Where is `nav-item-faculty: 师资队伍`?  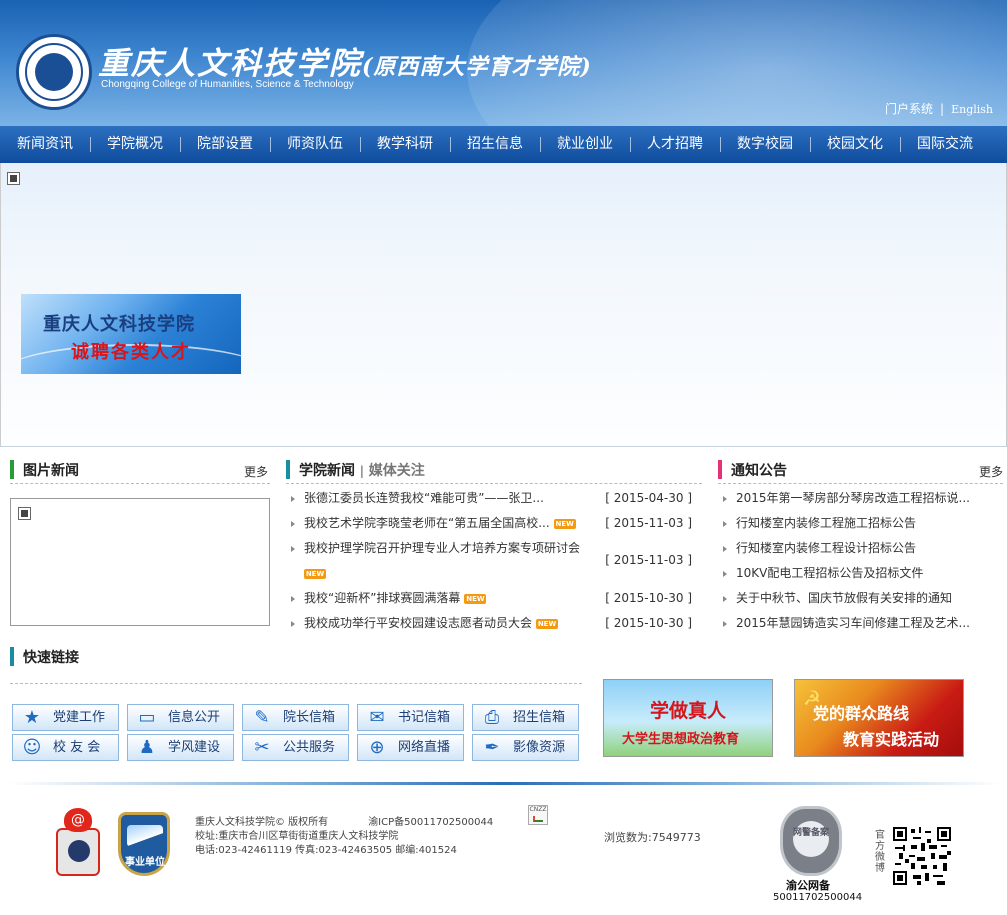 nav-item-faculty: 师资队伍 is located at coordinates (315, 144).